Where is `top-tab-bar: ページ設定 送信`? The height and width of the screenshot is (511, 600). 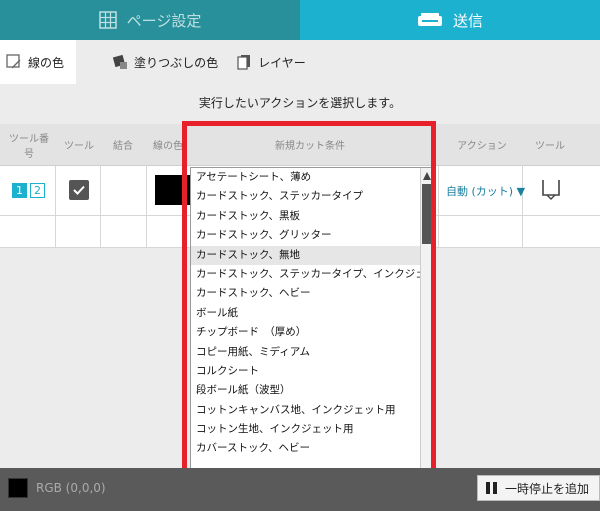
top-tab-bar: ページ設定 送信 is located at coordinates (300, 20).